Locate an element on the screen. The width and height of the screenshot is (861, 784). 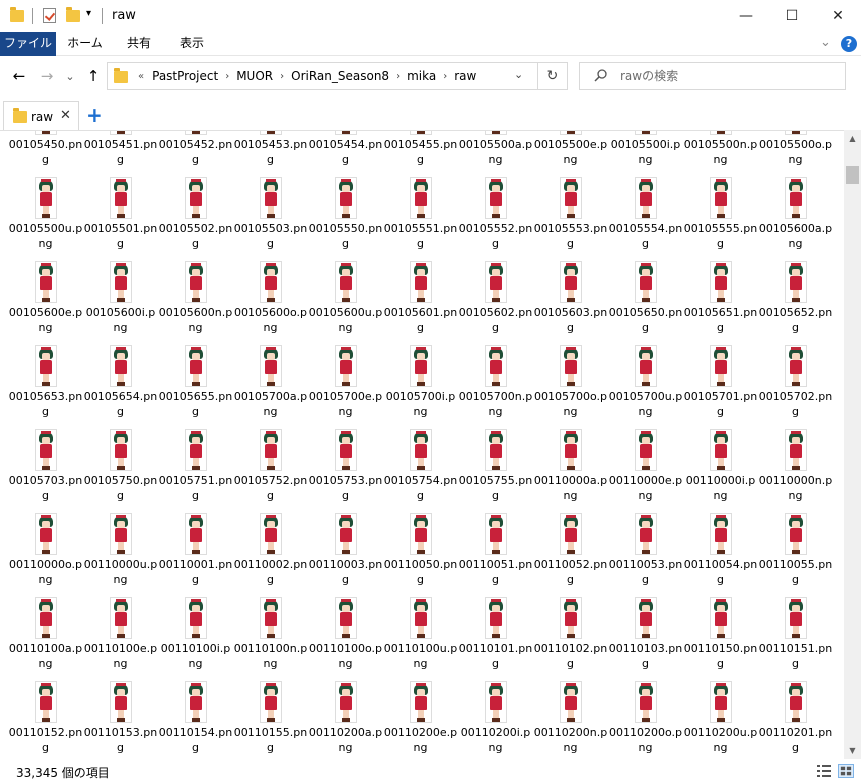
file-item: 00110000o.png is located at coordinates (45, 528).